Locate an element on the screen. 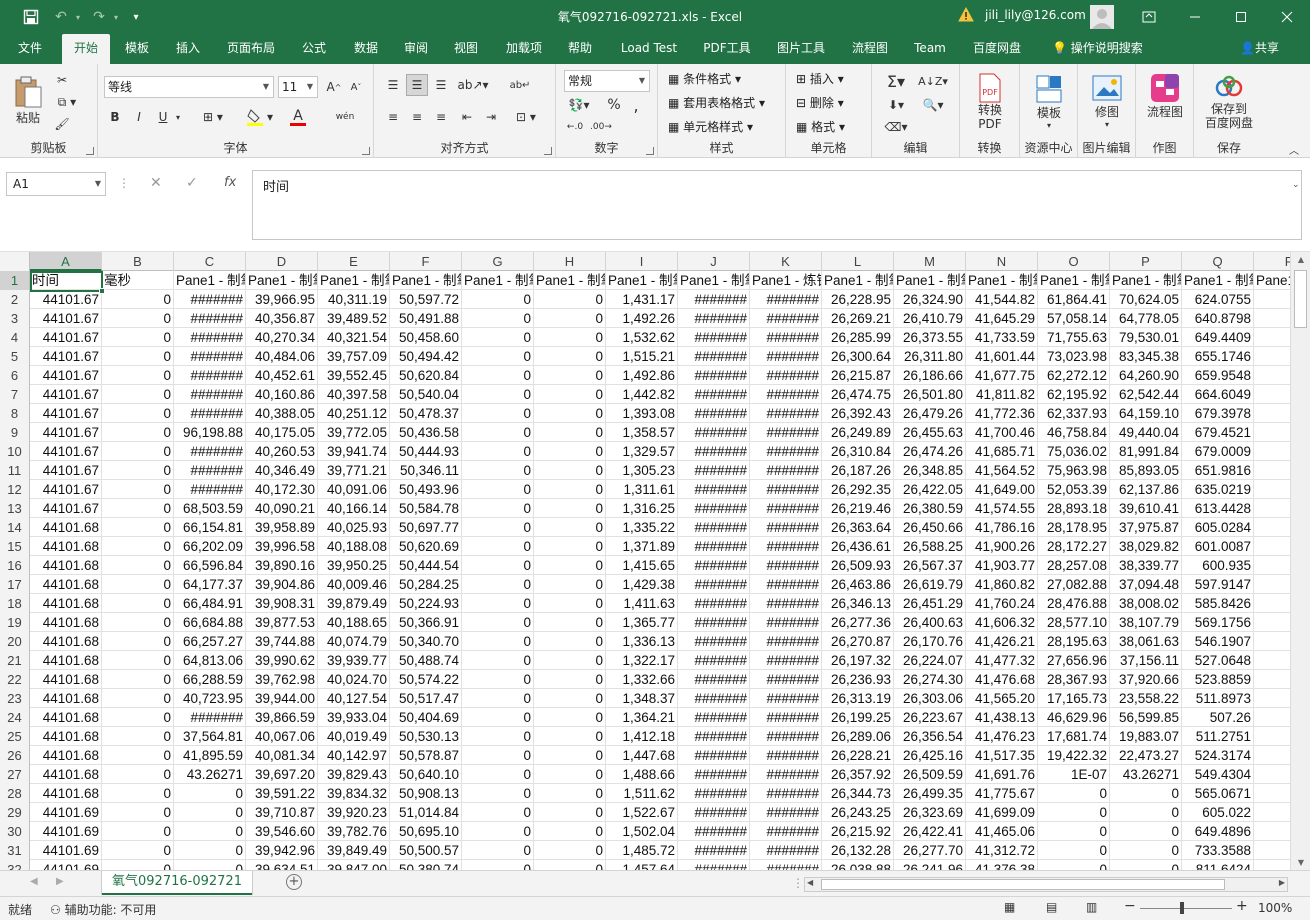 This screenshot has height=920, width=1310. column-header-g: G is located at coordinates (498, 261).